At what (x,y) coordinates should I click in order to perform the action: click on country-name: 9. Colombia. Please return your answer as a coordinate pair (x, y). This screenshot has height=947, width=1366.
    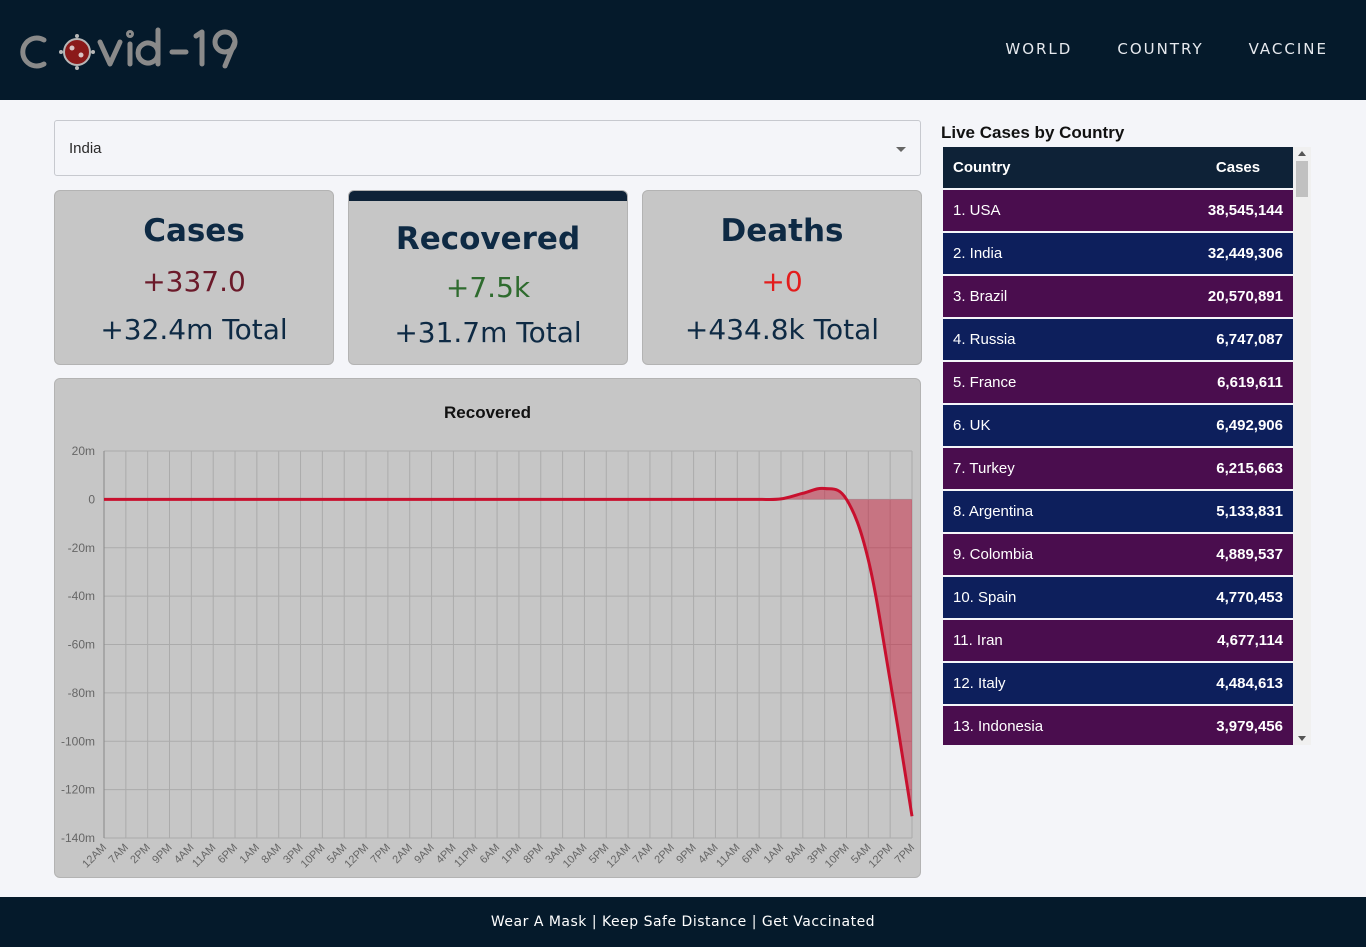
    Looking at the image, I should click on (993, 554).